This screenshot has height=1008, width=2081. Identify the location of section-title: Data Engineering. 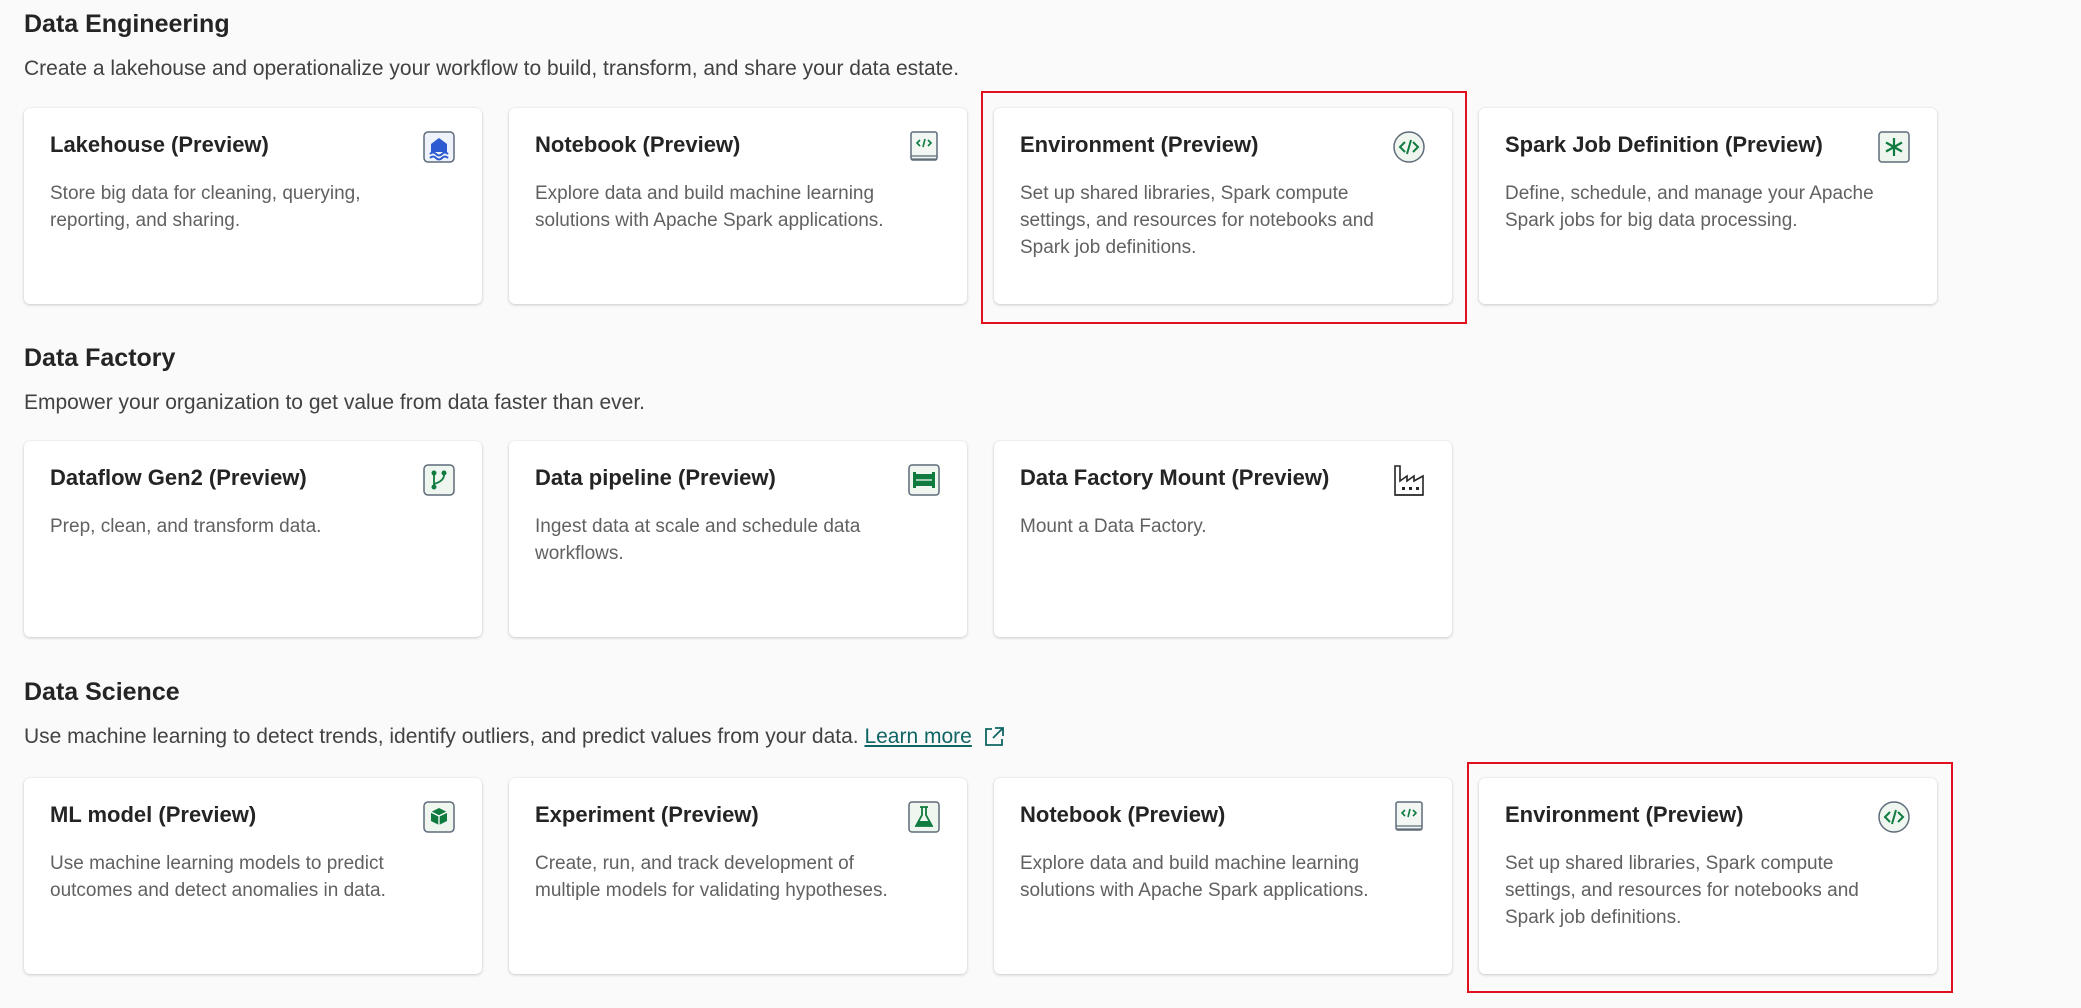
(127, 24).